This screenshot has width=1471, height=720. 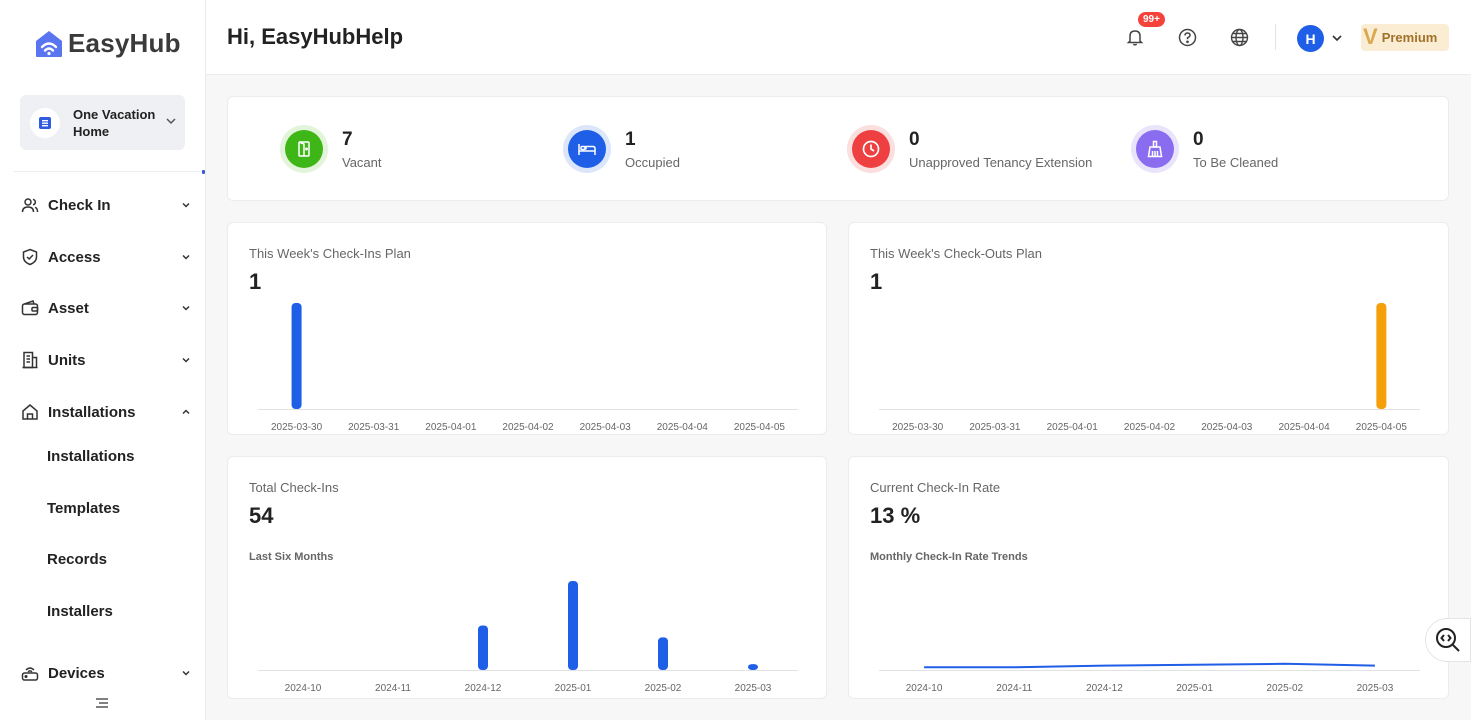 I want to click on bed-icon, so click(x=587, y=149).